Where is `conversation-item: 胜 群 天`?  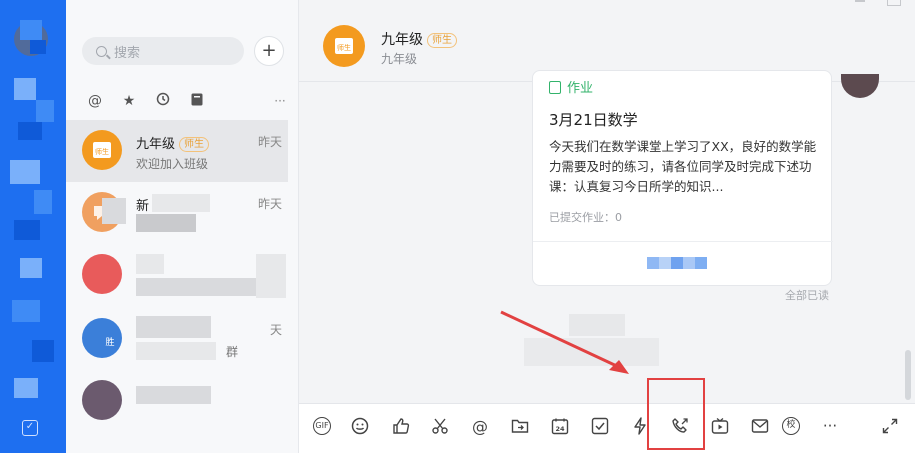
conversation-item: 胜 群 天 is located at coordinates (177, 339).